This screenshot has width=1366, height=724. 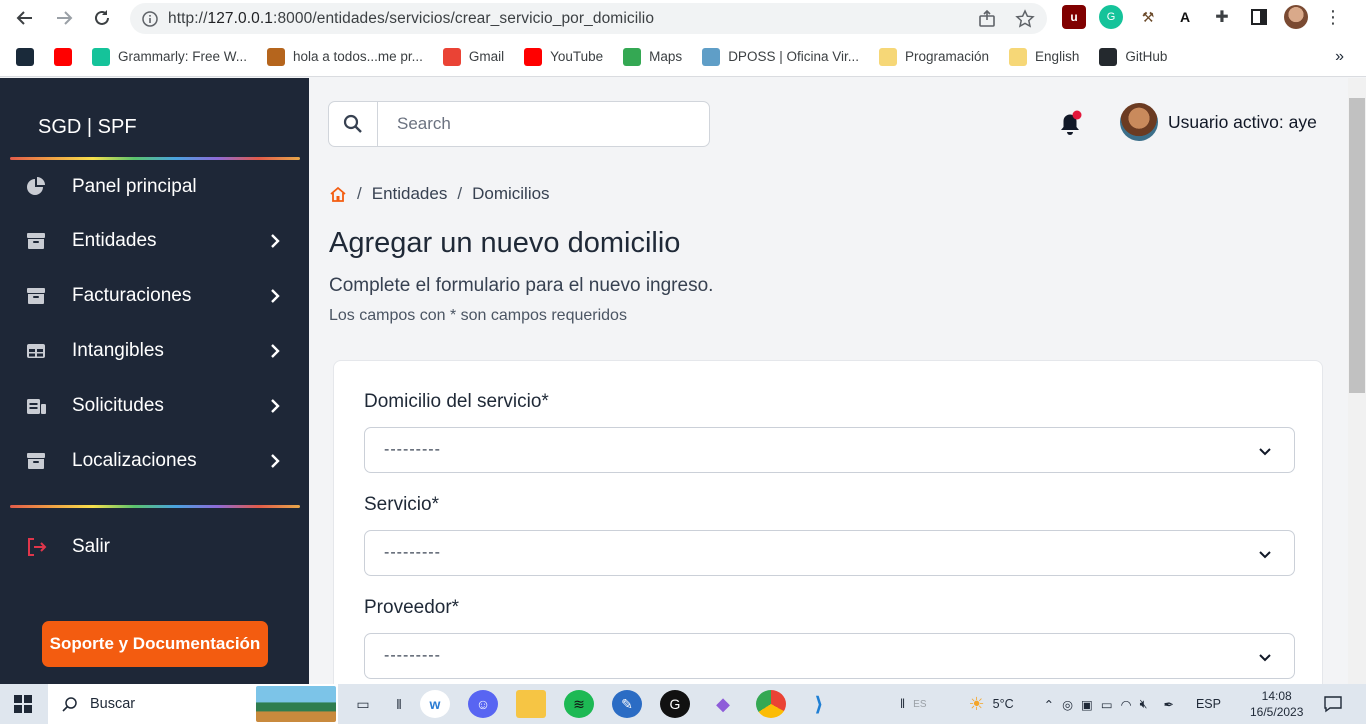 What do you see at coordinates (456, 401) in the screenshot?
I see `field-label-domicilio: Domicilio del servicio*` at bounding box center [456, 401].